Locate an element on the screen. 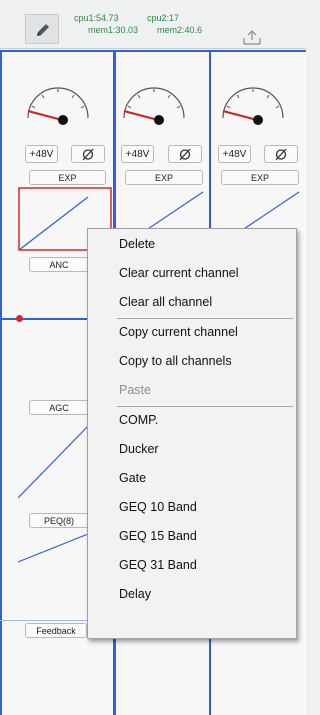 Image resolution: width=320 pixels, height=715 pixels. menu-item-clear-current-channel: Clear current channel is located at coordinates (179, 273).